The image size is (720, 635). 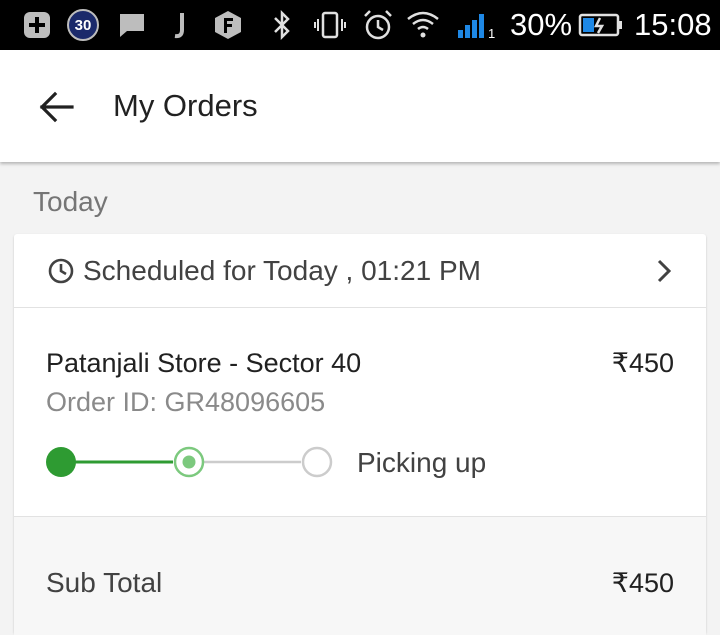 I want to click on schedule-text: Scheduled for Today , 01:21 PM, so click(x=282, y=270).